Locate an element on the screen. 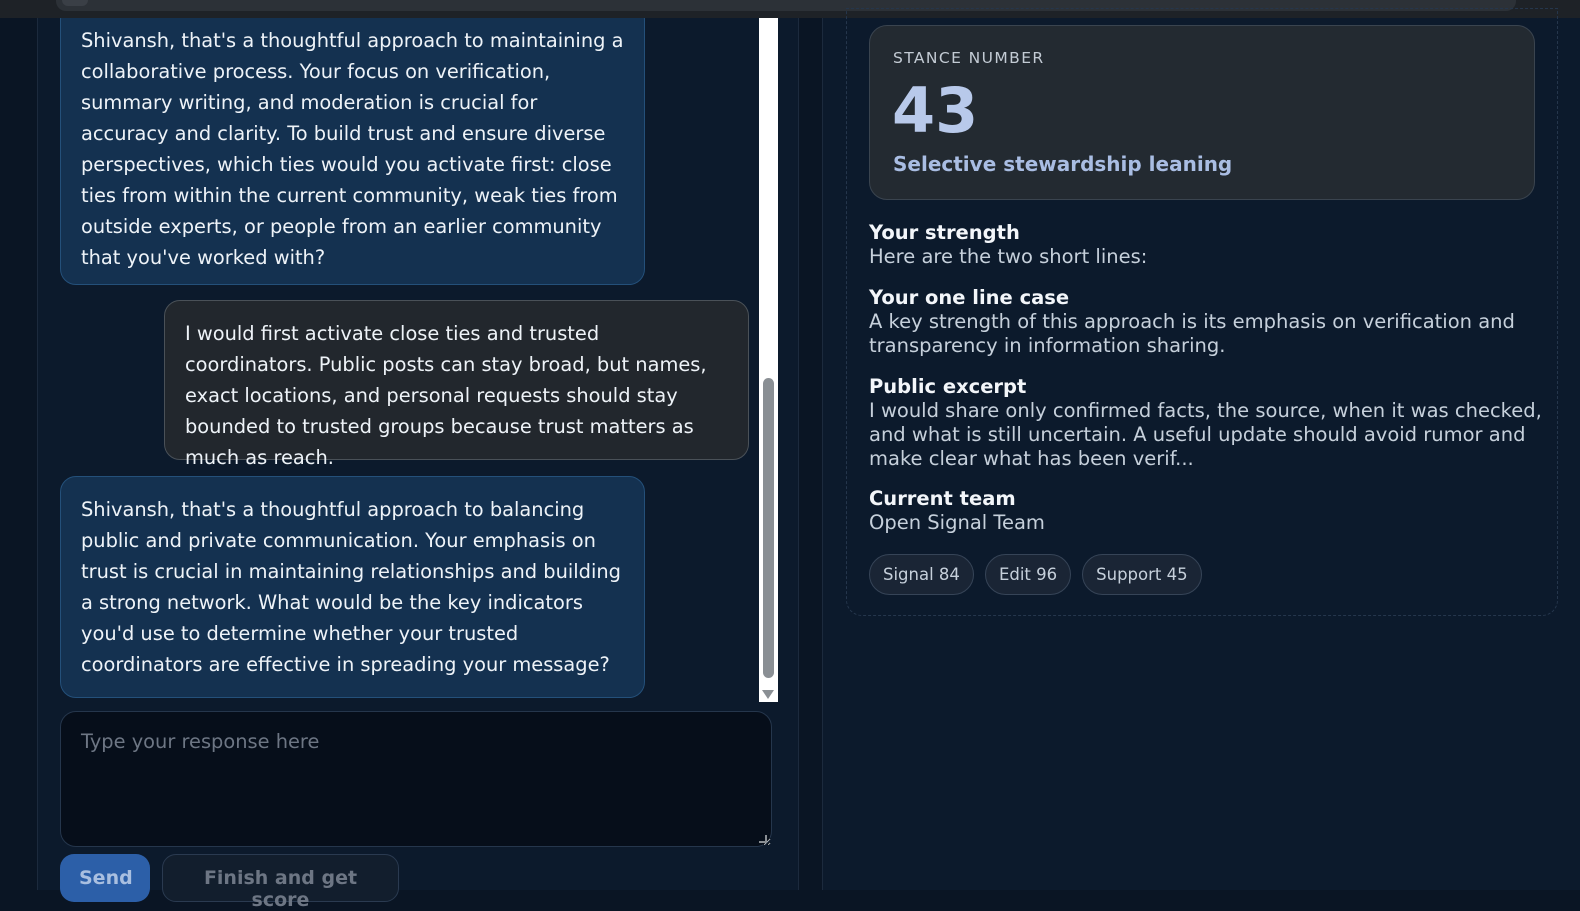  strength-text: Here are the two short lines: is located at coordinates (1008, 256).